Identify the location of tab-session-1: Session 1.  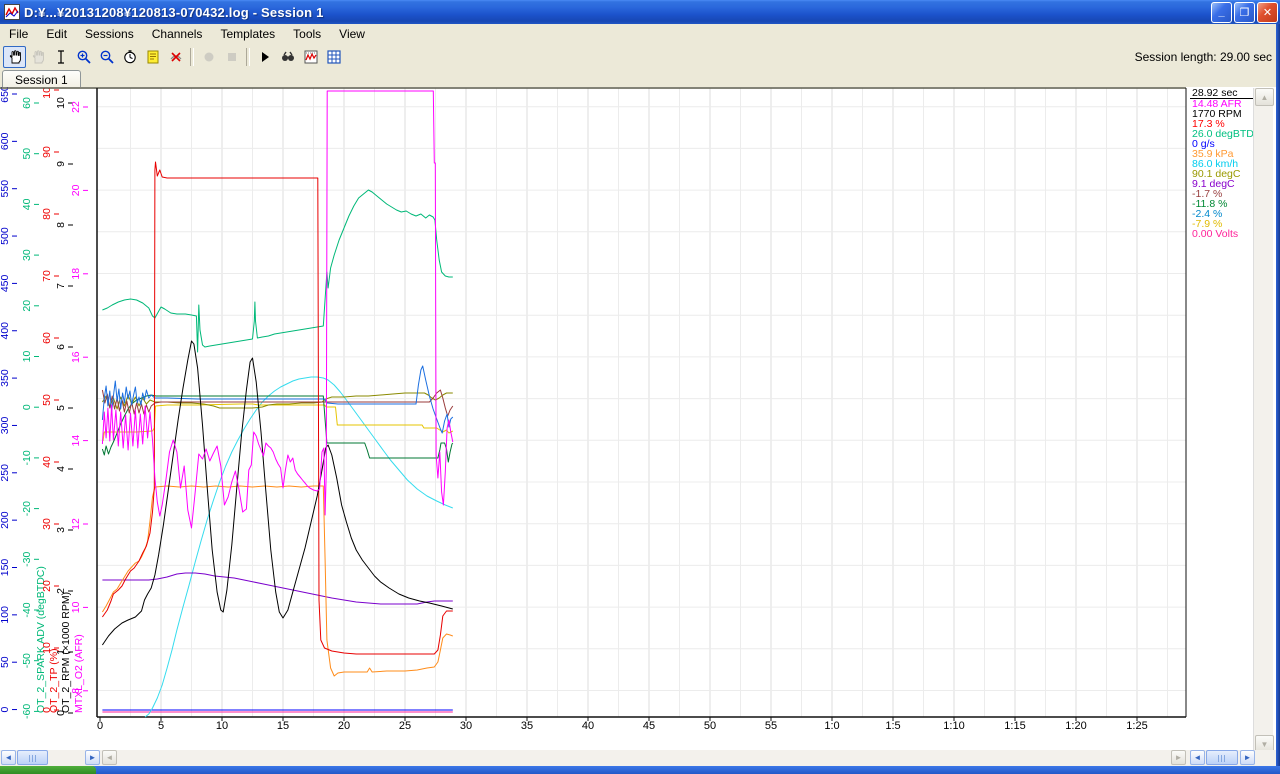
(41, 79).